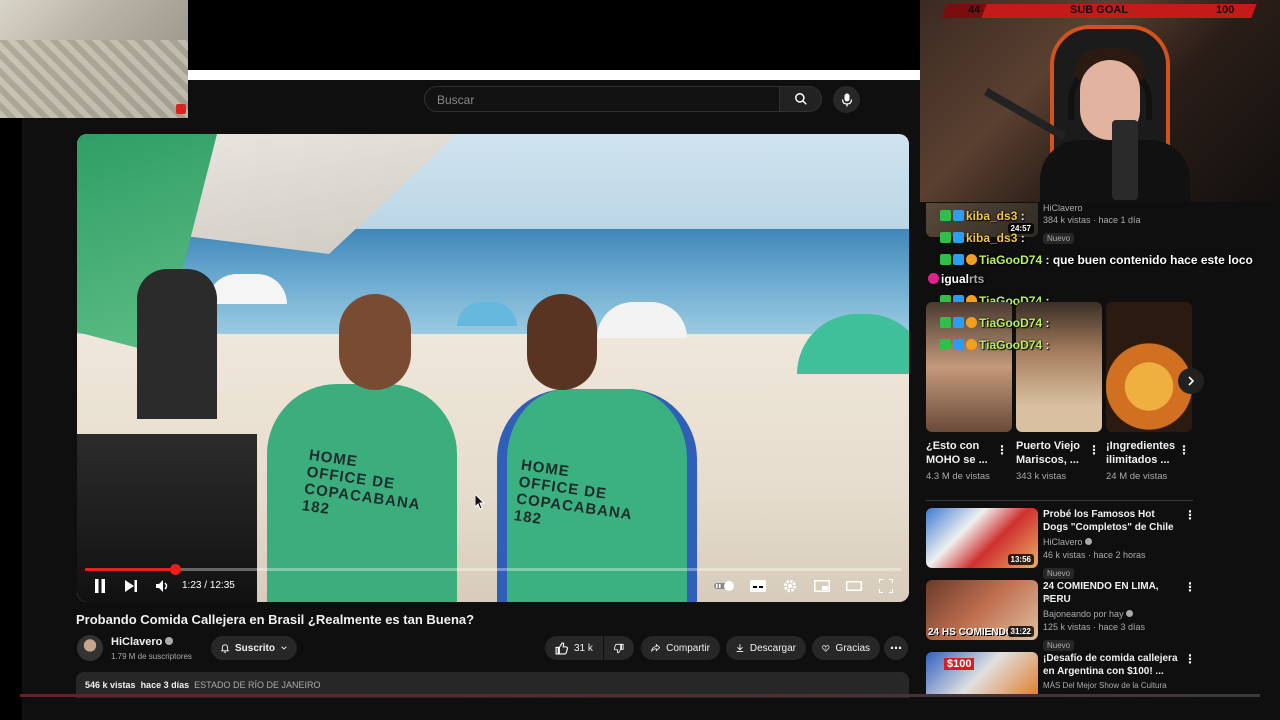 The image size is (1280, 720). I want to click on rug-image, so click(94, 79).